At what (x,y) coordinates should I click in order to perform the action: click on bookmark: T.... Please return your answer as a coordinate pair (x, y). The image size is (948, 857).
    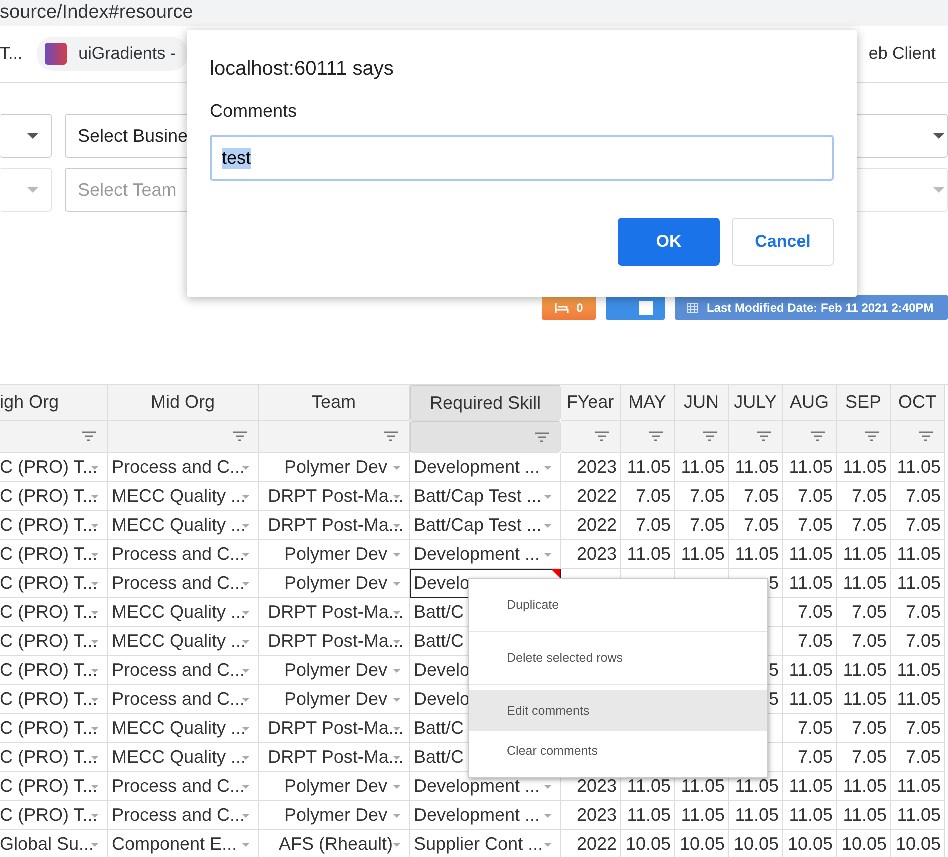
    Looking at the image, I should click on (11, 54).